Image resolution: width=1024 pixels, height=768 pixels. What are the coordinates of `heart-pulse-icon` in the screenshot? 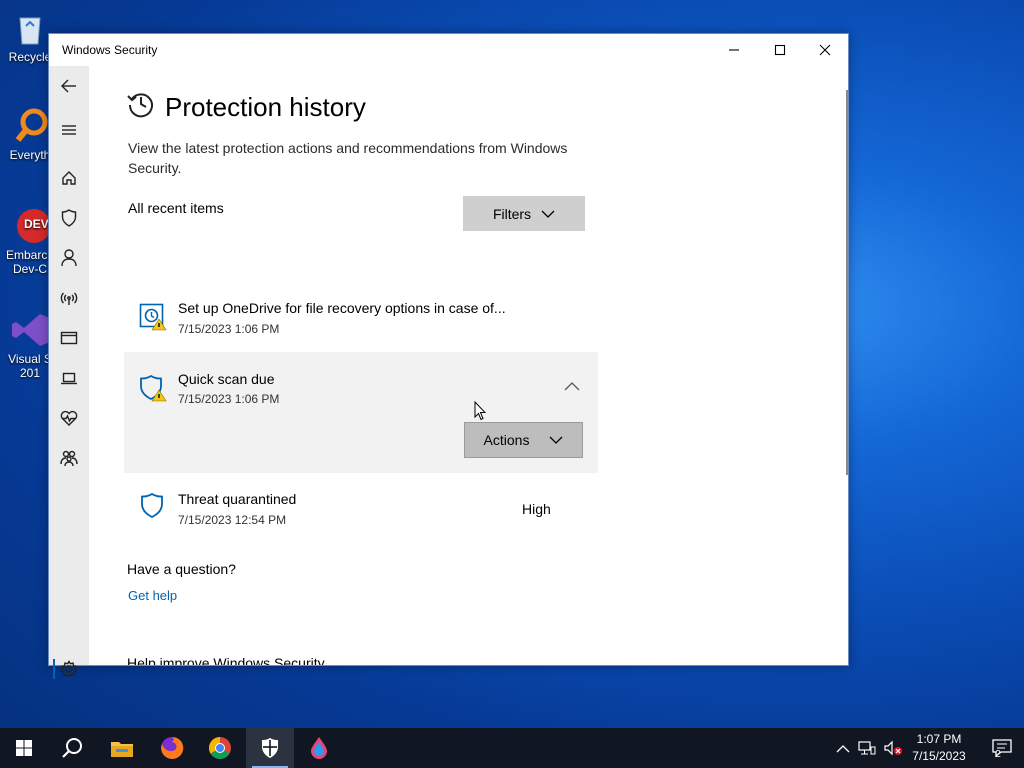 It's located at (69, 418).